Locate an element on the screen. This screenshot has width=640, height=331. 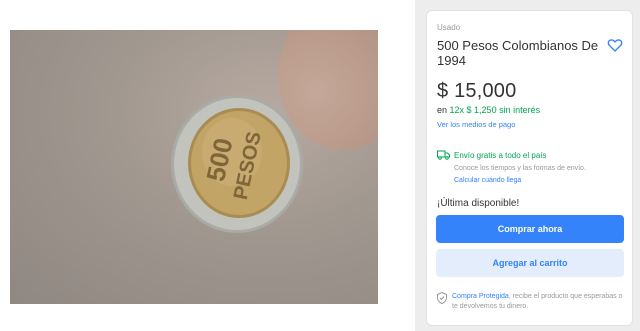
payment-methods-link: Ver los medios de pago is located at coordinates (476, 124).